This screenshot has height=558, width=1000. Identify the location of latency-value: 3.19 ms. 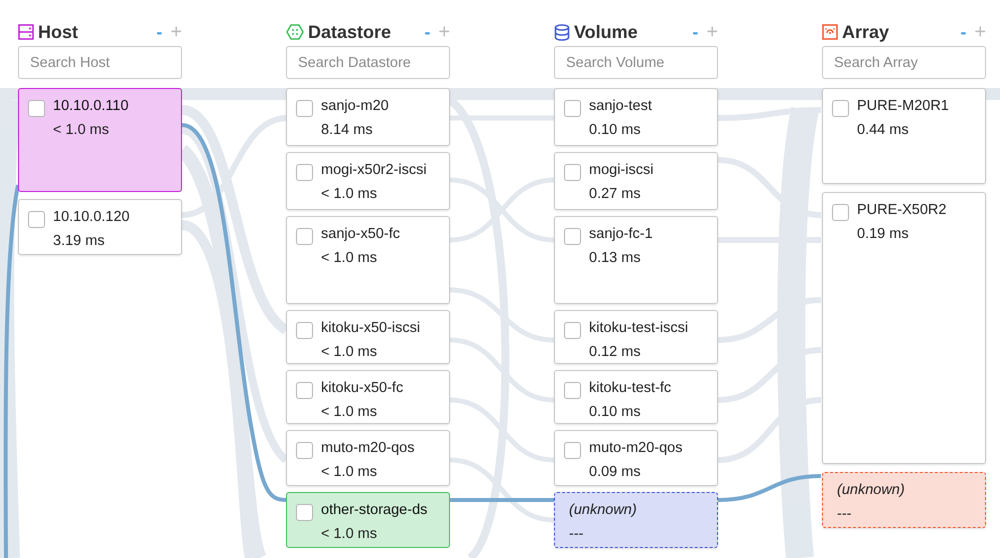
(79, 241).